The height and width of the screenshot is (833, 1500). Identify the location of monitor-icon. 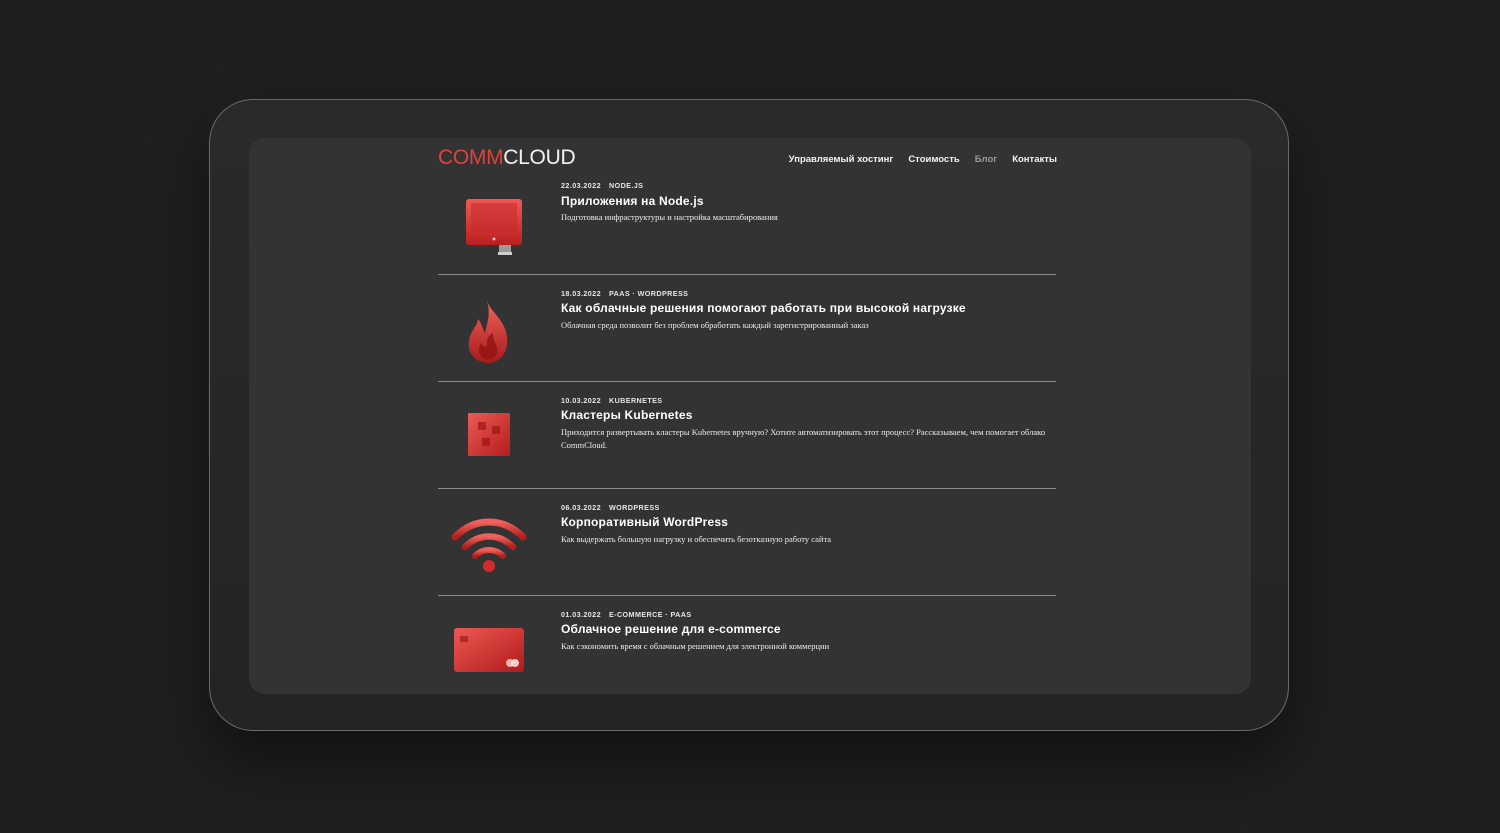
(489, 226).